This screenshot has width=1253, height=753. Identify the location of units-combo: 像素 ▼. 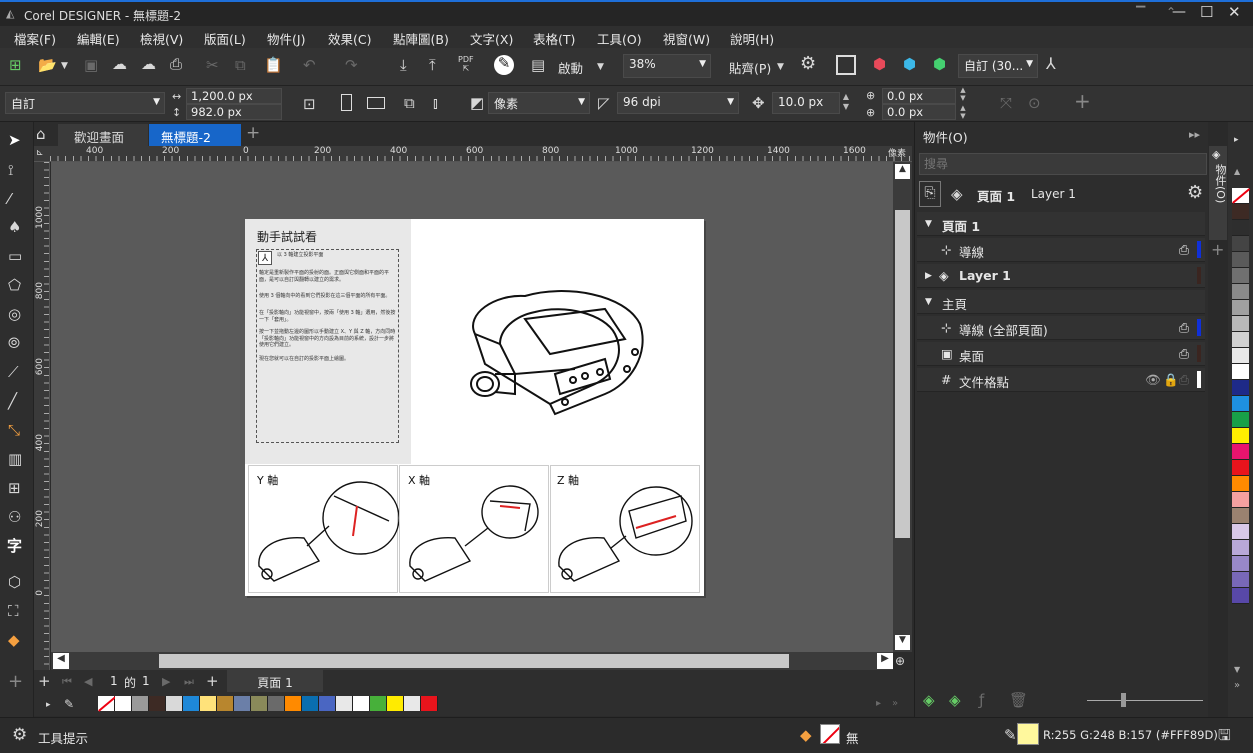
(539, 103).